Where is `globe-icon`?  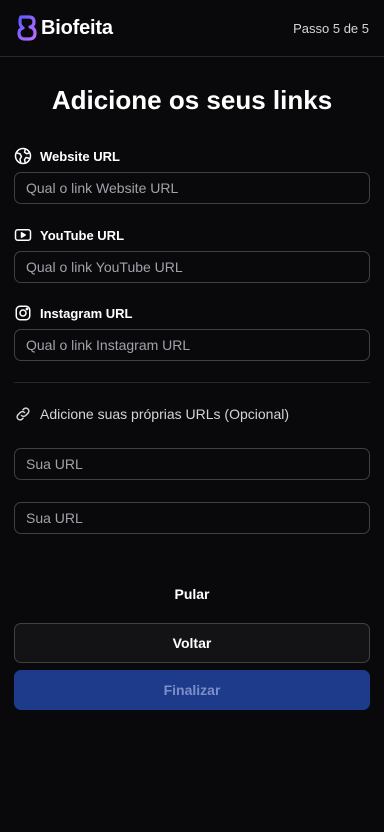
globe-icon is located at coordinates (23, 156).